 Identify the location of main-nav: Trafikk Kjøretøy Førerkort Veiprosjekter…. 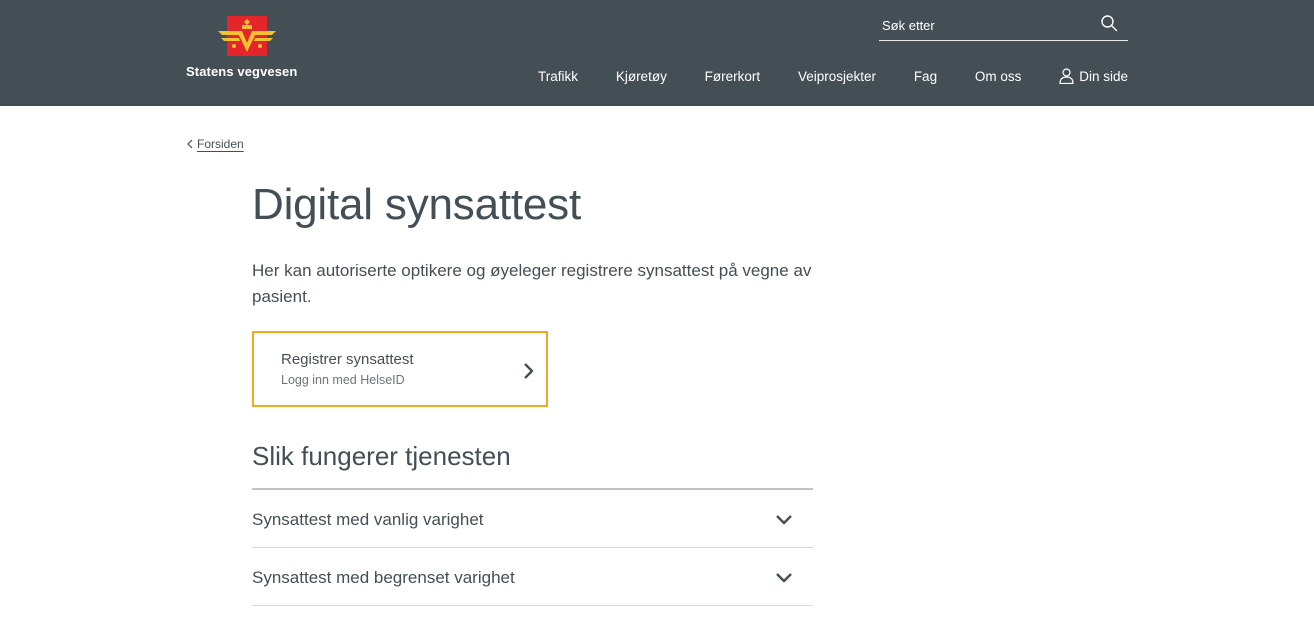
(824, 76).